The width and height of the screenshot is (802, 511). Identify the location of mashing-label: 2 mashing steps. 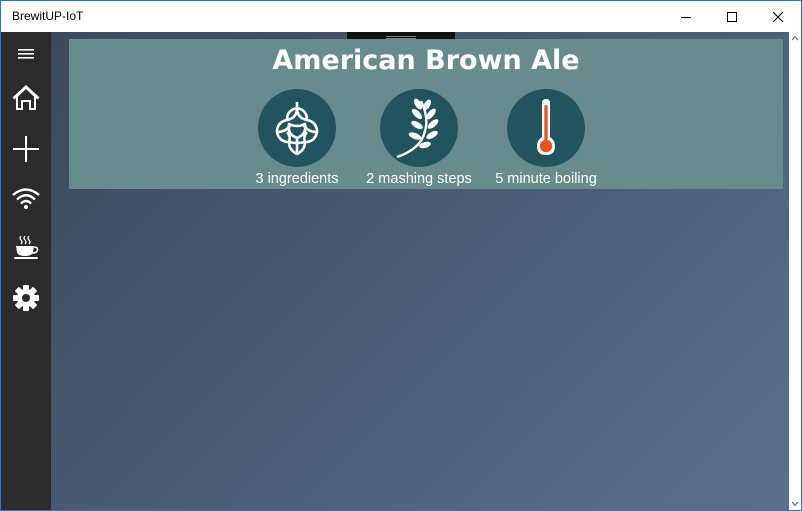
(419, 179).